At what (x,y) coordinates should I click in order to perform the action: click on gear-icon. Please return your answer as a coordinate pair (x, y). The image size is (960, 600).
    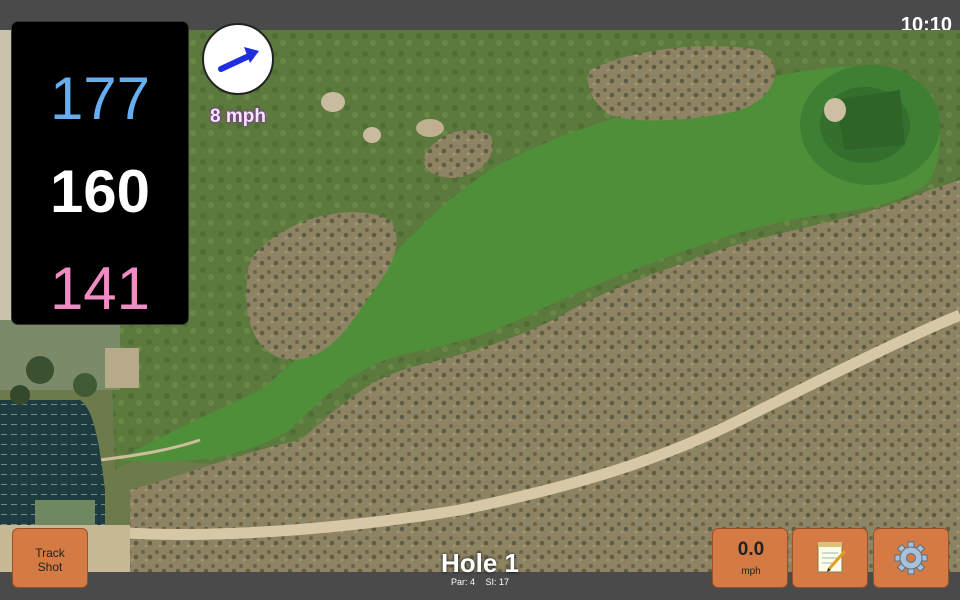
    Looking at the image, I should click on (911, 558).